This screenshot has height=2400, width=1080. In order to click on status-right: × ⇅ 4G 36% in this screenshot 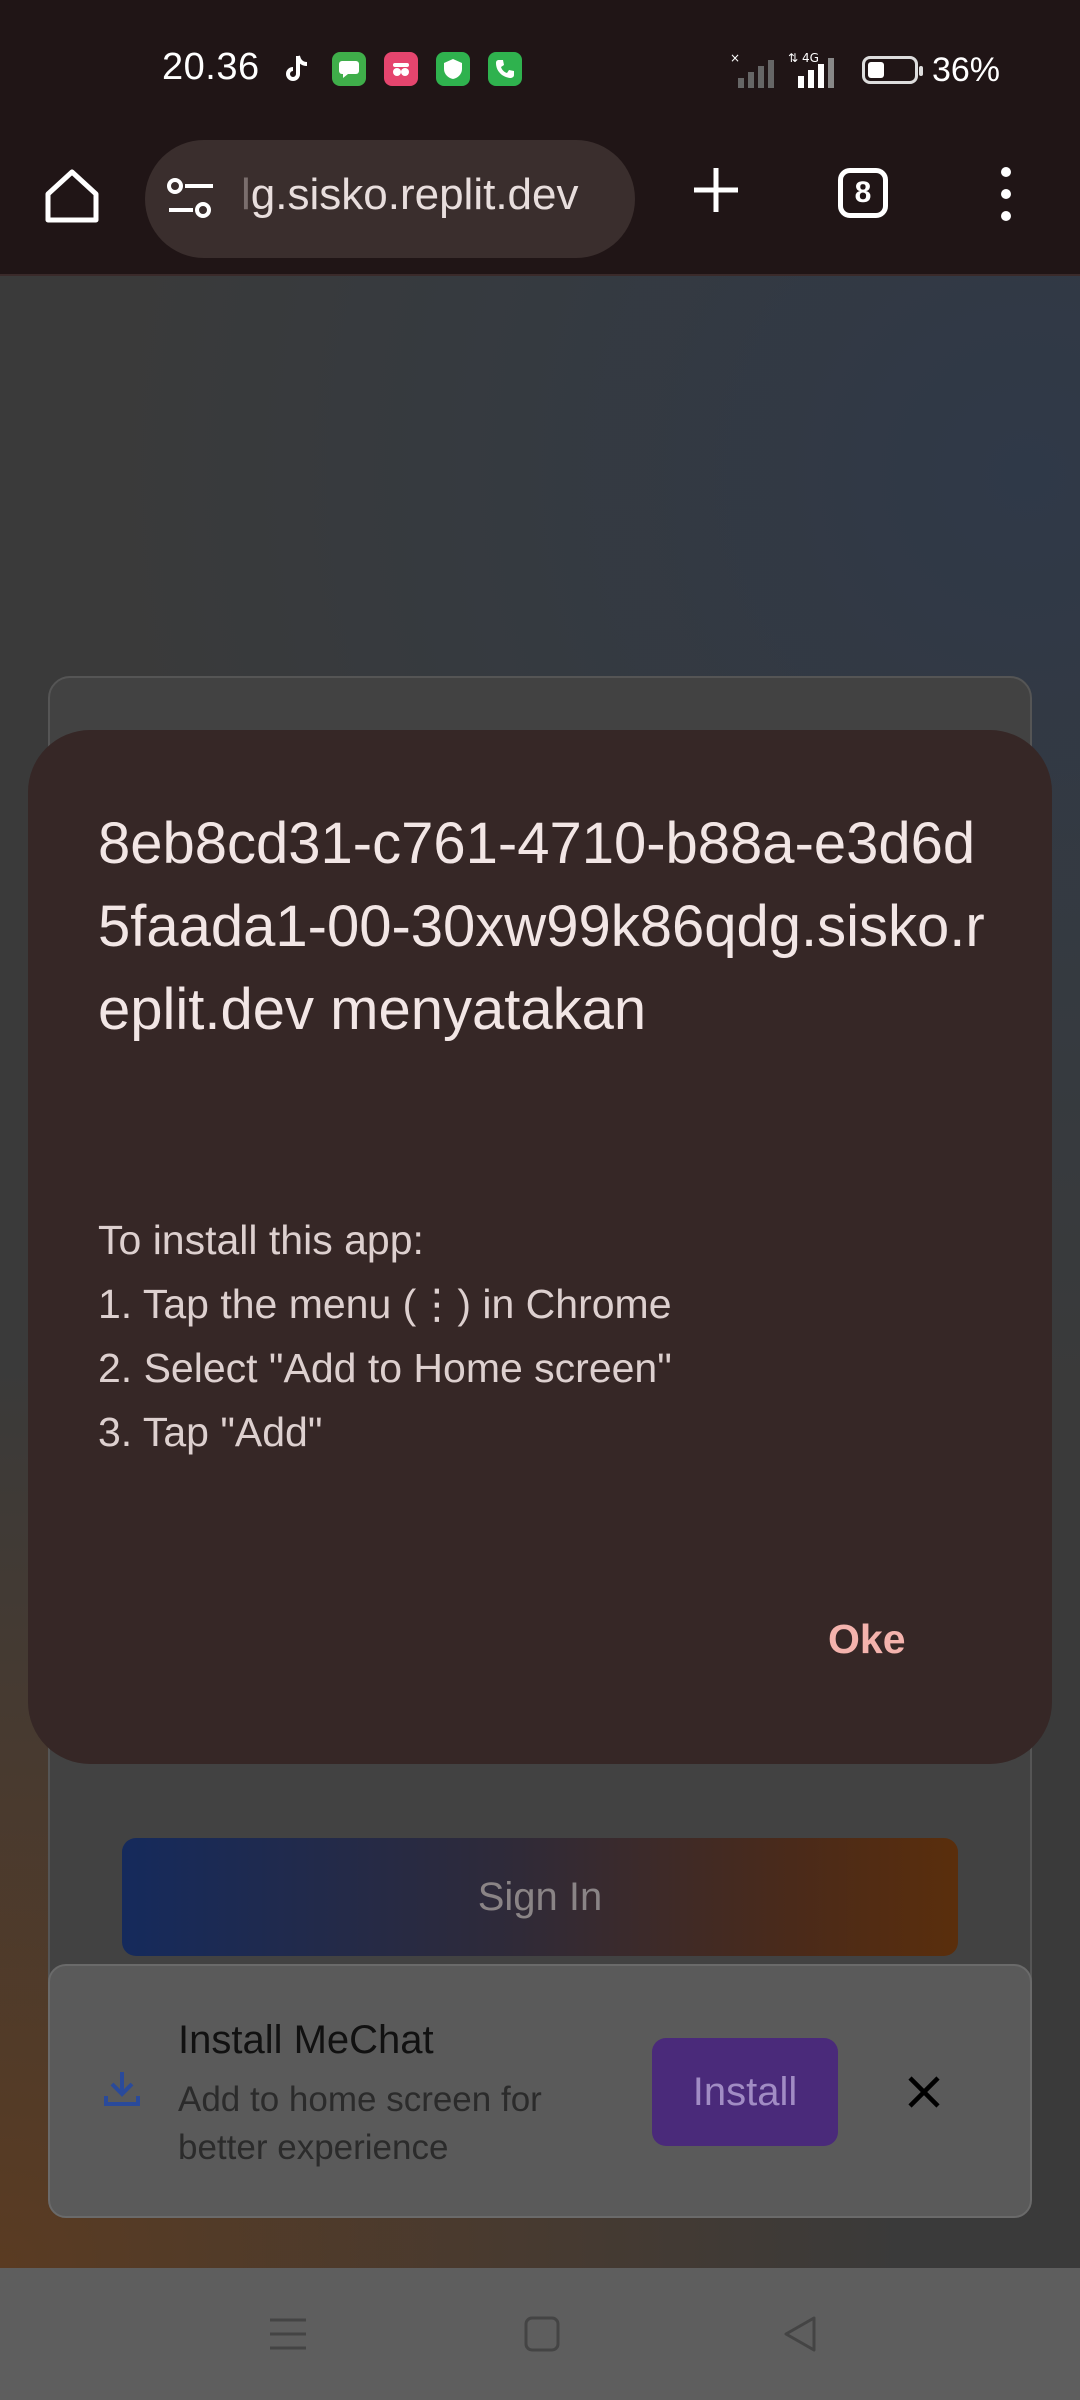, I will do `click(865, 70)`.